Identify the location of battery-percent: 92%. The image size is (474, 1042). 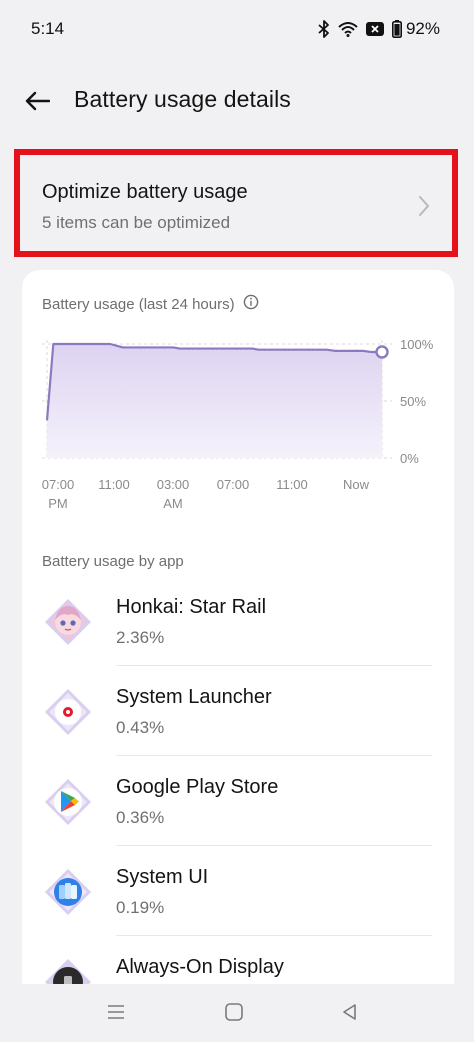
(422, 28).